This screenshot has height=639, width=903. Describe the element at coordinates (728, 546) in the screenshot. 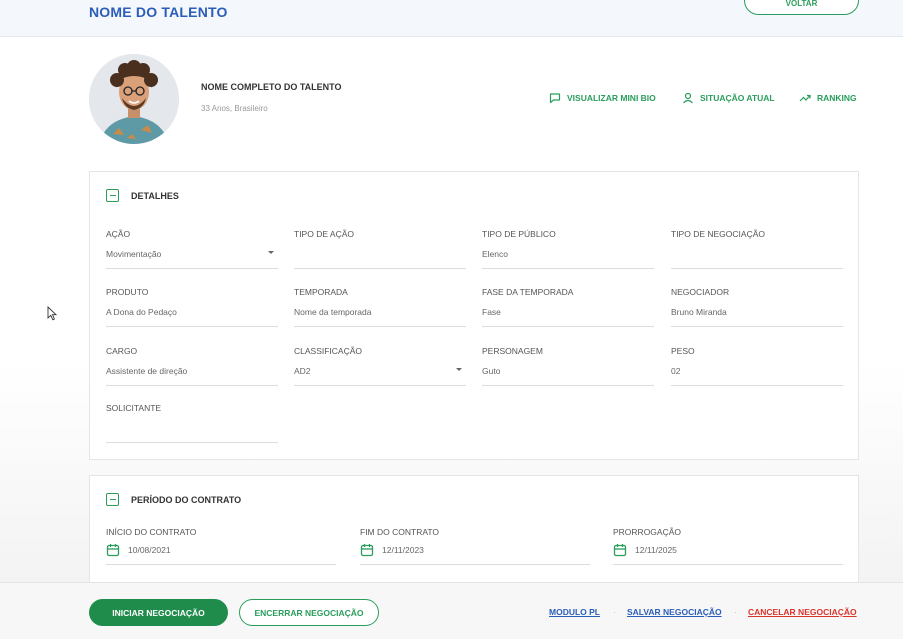

I see `extension-field: PRORROGAÇÃO 12/11/2025` at that location.